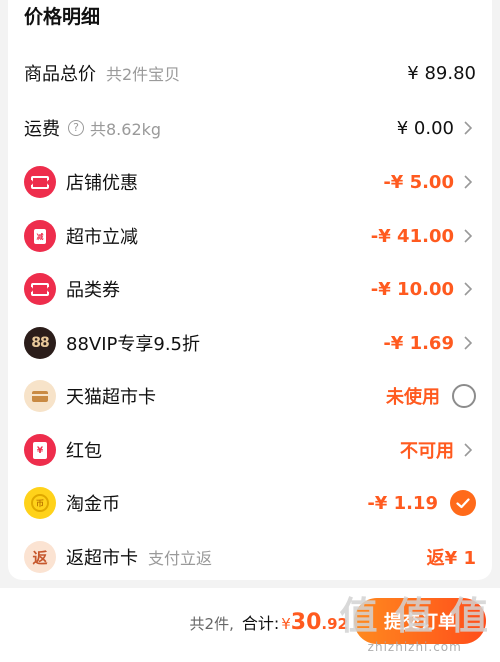  Describe the element at coordinates (102, 558) in the screenshot. I see `rebate-card-label: 返超市卡` at that location.